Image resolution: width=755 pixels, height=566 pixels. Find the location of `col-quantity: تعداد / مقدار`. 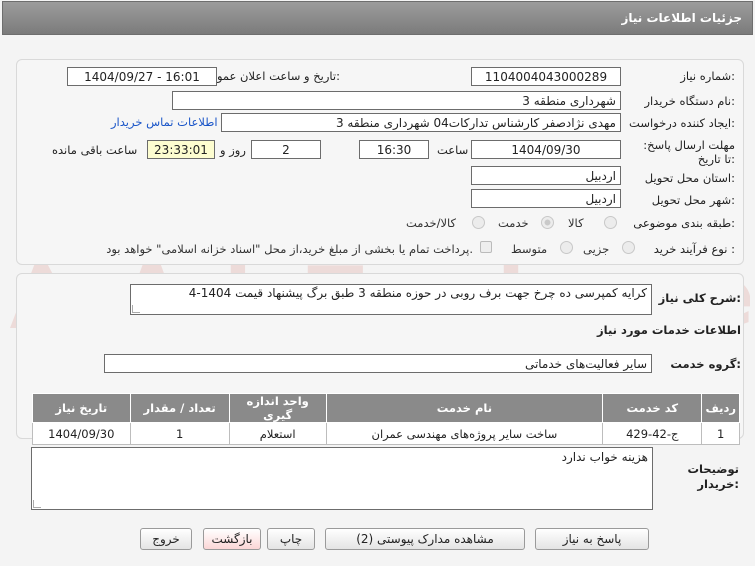

col-quantity: تعداد / مقدار is located at coordinates (179, 408).